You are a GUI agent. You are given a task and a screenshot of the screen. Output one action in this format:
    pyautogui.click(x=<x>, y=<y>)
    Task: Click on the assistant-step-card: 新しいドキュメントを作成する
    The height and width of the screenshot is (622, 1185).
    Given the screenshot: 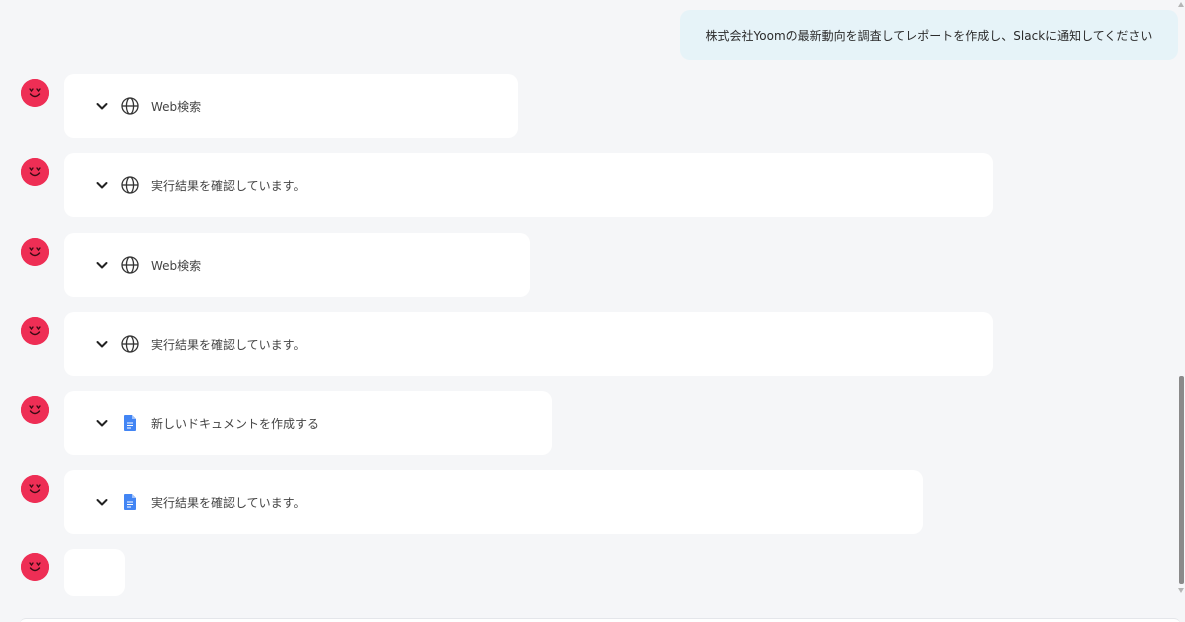 What is the action you would take?
    pyautogui.click(x=308, y=423)
    